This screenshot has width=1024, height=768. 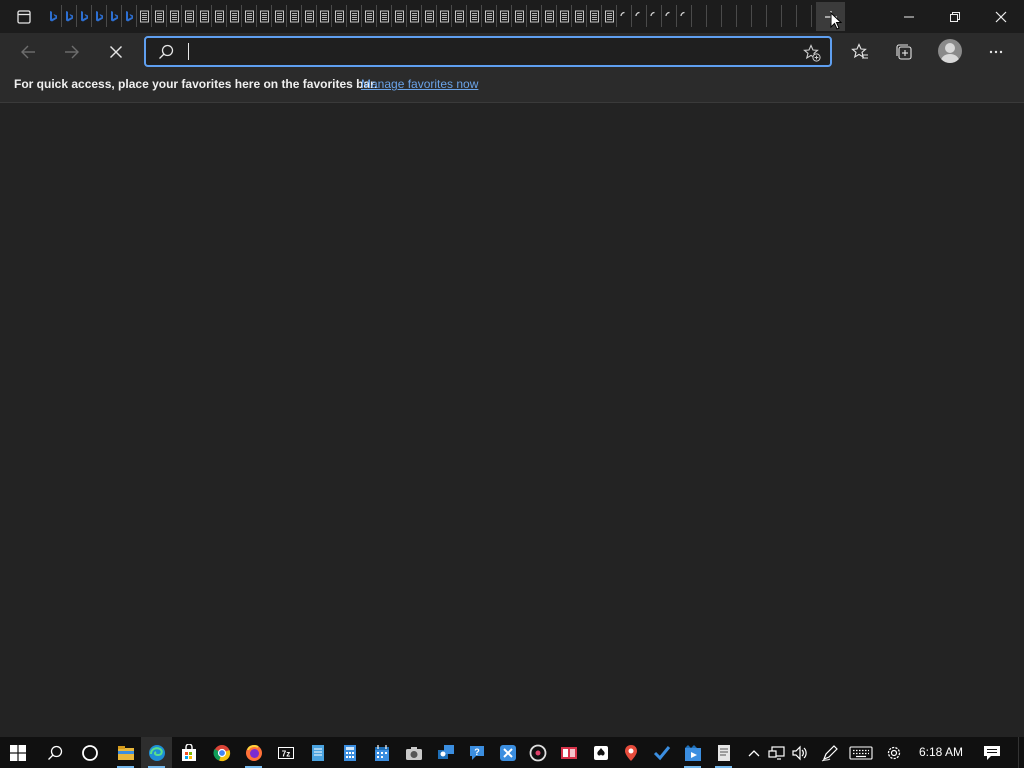 What do you see at coordinates (507, 752) in the screenshot?
I see `taskbar-xbox` at bounding box center [507, 752].